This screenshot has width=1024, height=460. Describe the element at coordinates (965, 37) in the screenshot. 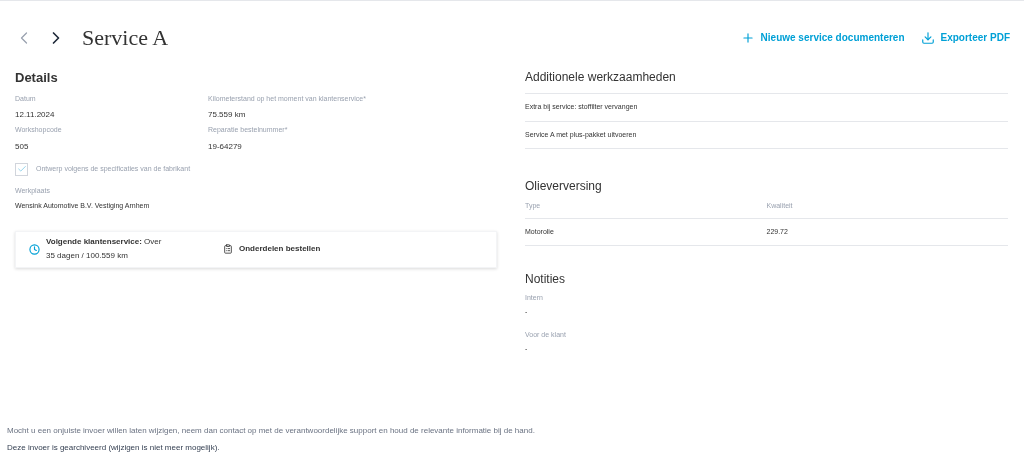

I see `action-link: Exporteer PDF` at that location.